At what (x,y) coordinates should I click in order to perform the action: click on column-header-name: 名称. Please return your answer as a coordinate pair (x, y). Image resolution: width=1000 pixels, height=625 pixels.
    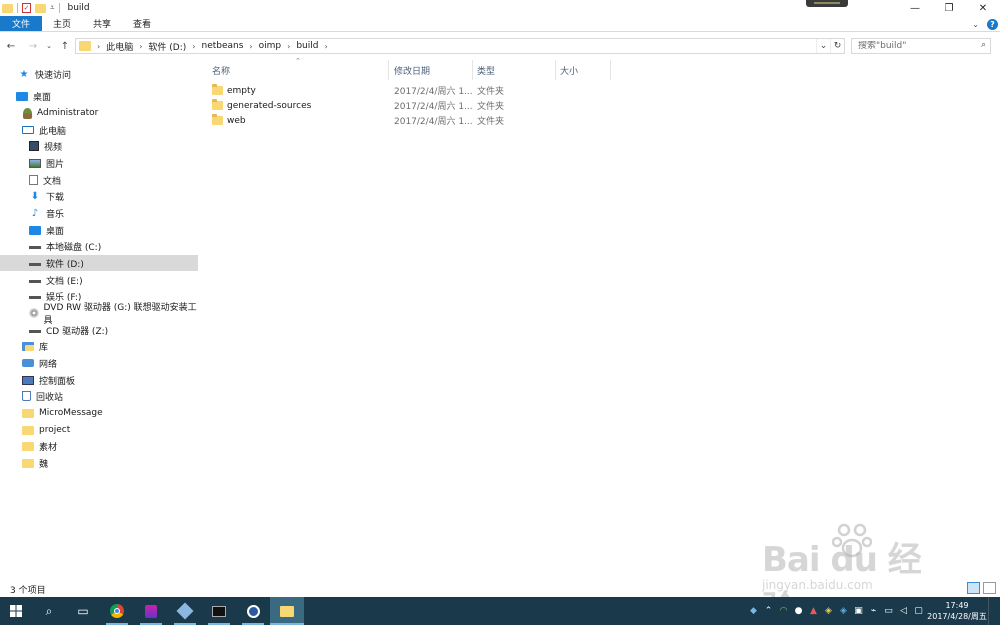
    Looking at the image, I should click on (300, 70).